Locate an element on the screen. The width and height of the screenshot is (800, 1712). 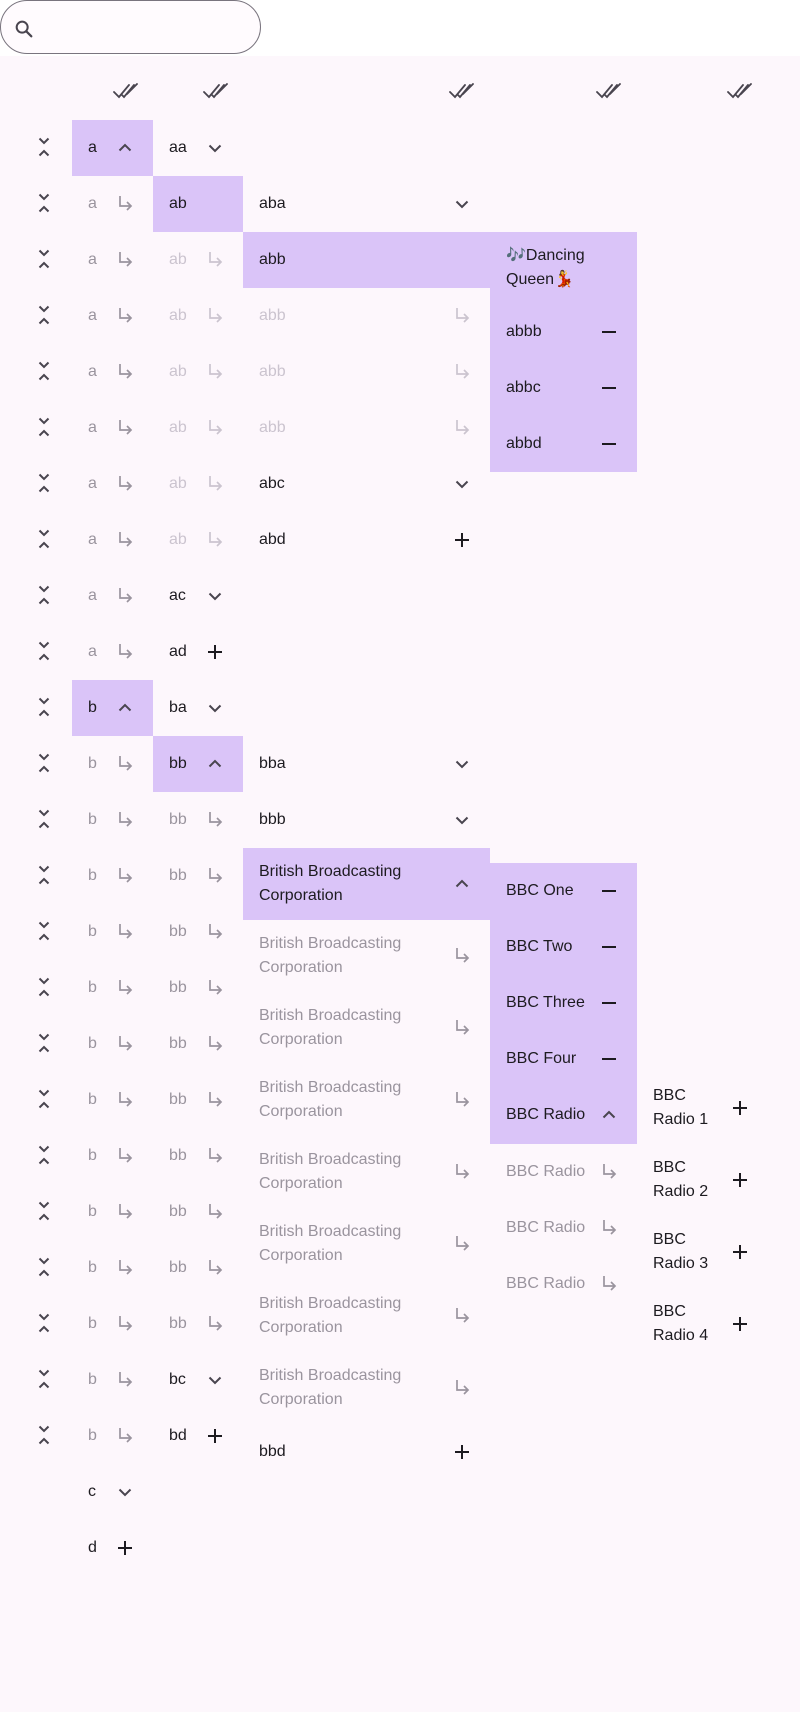
cell-label: a is located at coordinates (92, 483).